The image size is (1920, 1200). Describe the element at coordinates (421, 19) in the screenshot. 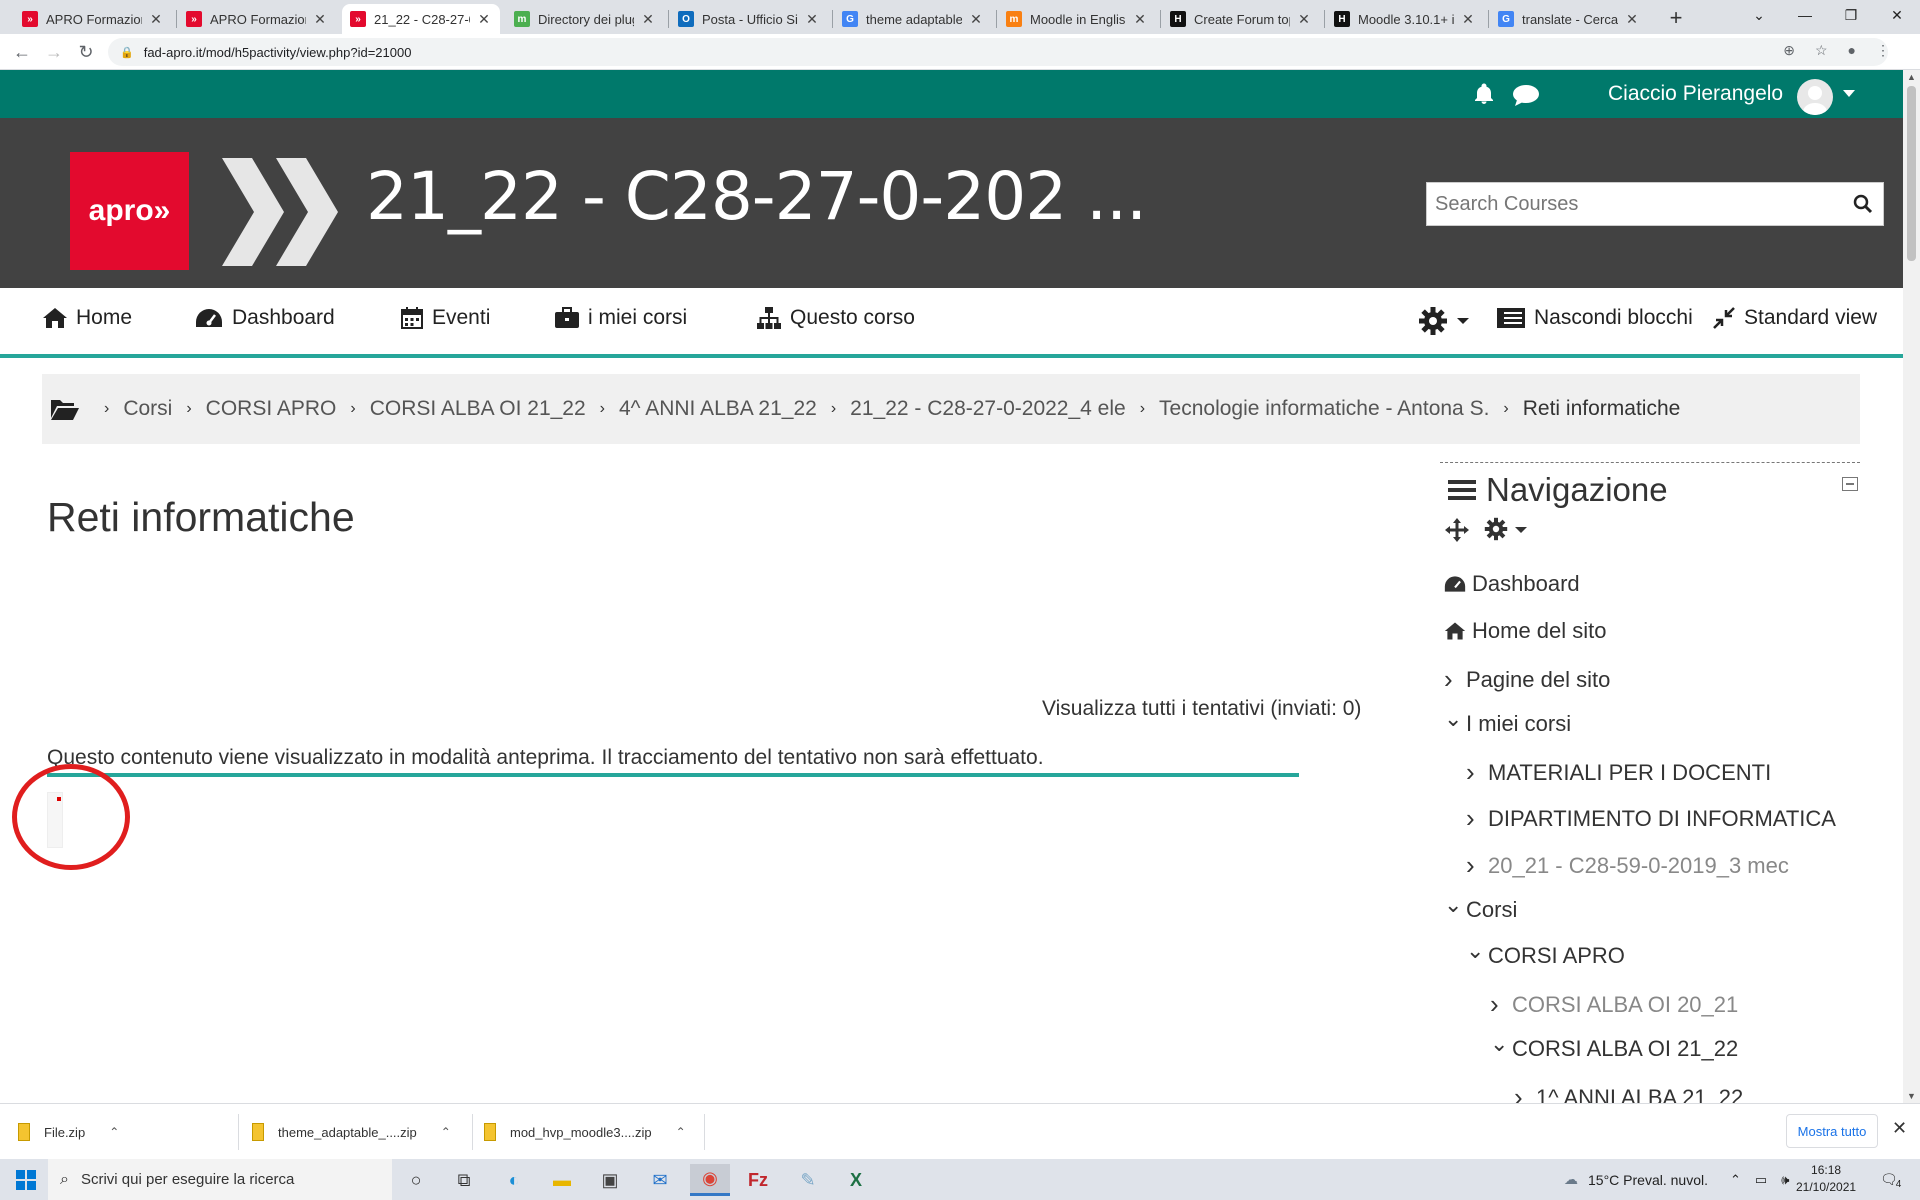

I see `browser-tab: » 21_22 - C28-27-0- ✕` at that location.